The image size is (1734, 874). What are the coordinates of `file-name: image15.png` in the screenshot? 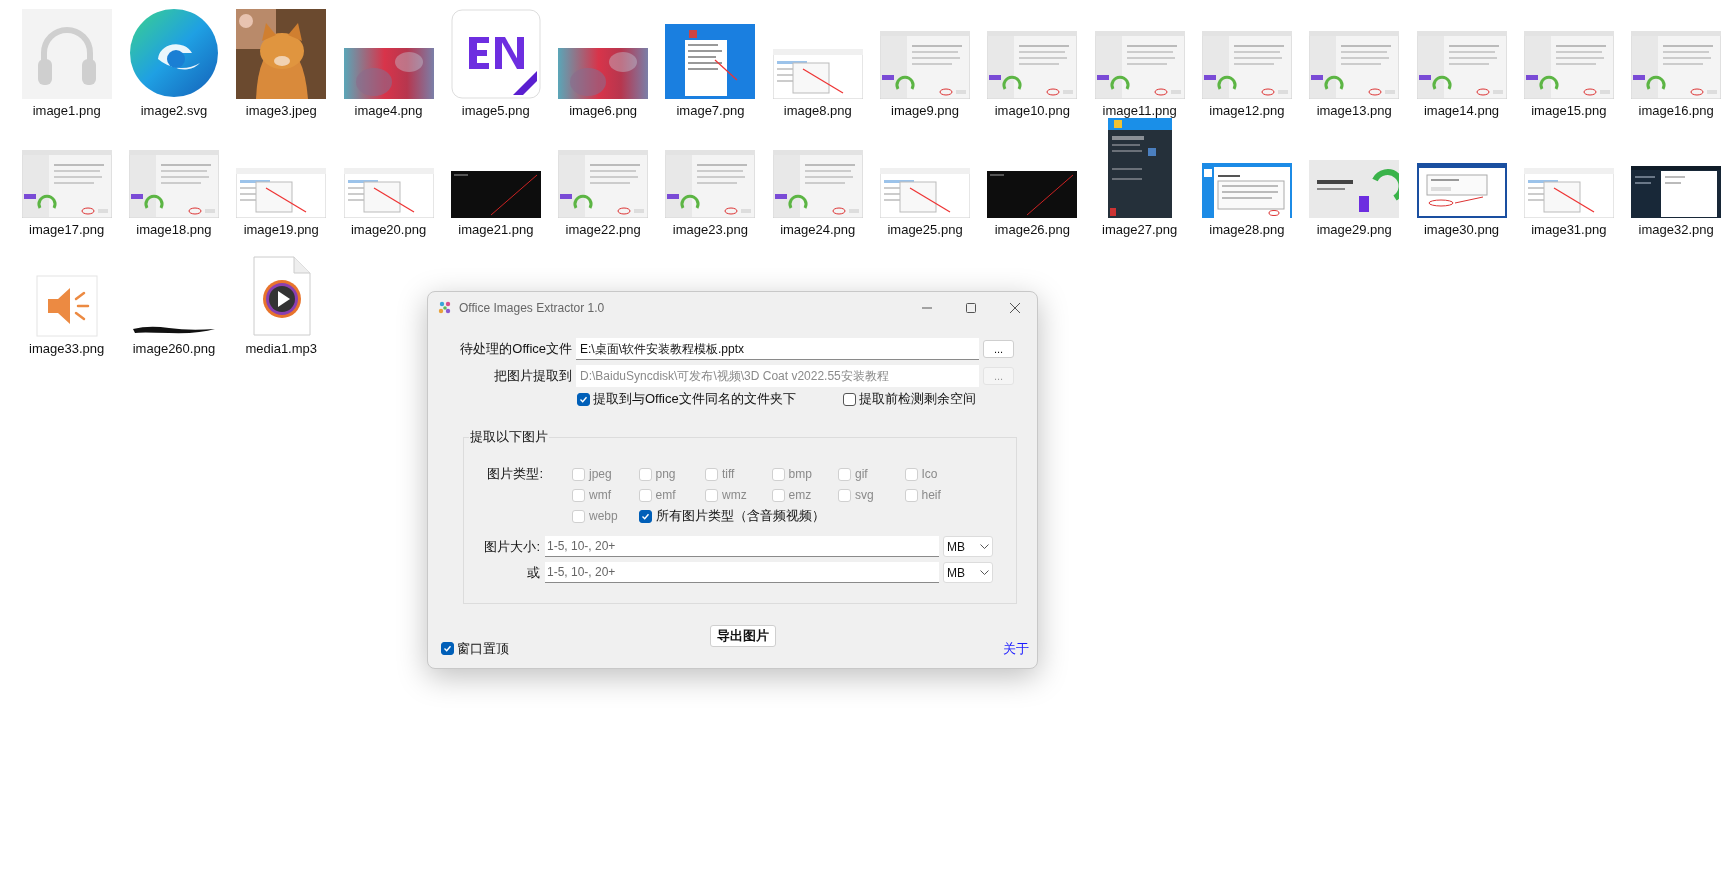 It's located at (1569, 111).